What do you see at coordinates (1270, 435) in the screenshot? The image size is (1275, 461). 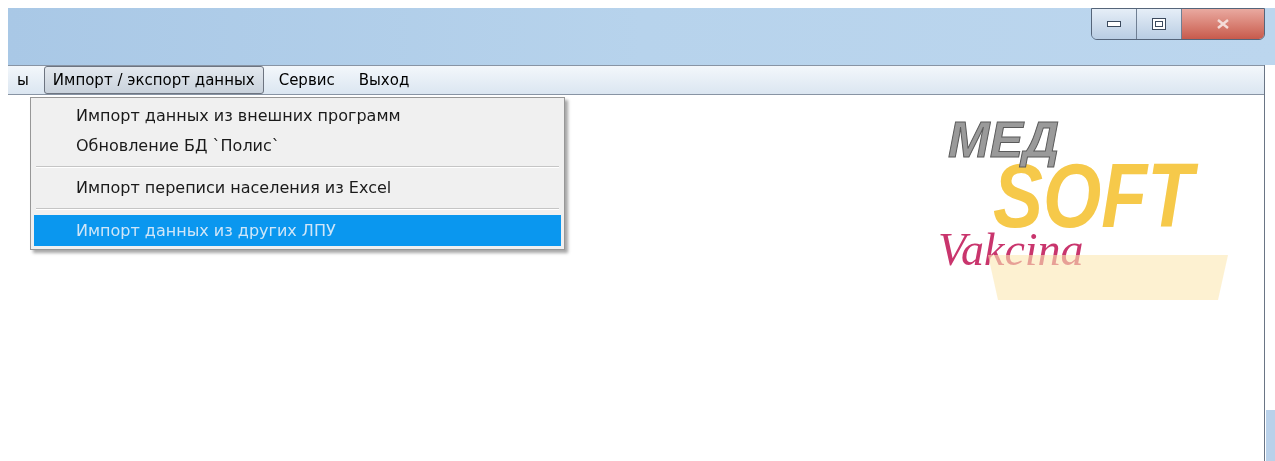 I see `window-frame-edge` at bounding box center [1270, 435].